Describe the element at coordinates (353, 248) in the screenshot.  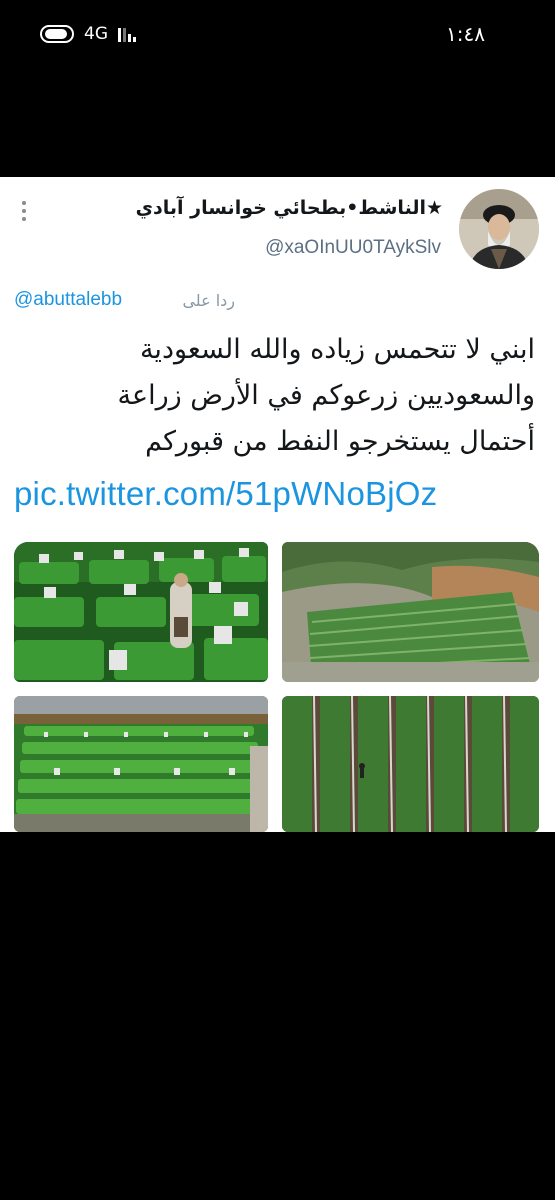
I see `user-handle: @xaOInUU0TAykSlv` at that location.